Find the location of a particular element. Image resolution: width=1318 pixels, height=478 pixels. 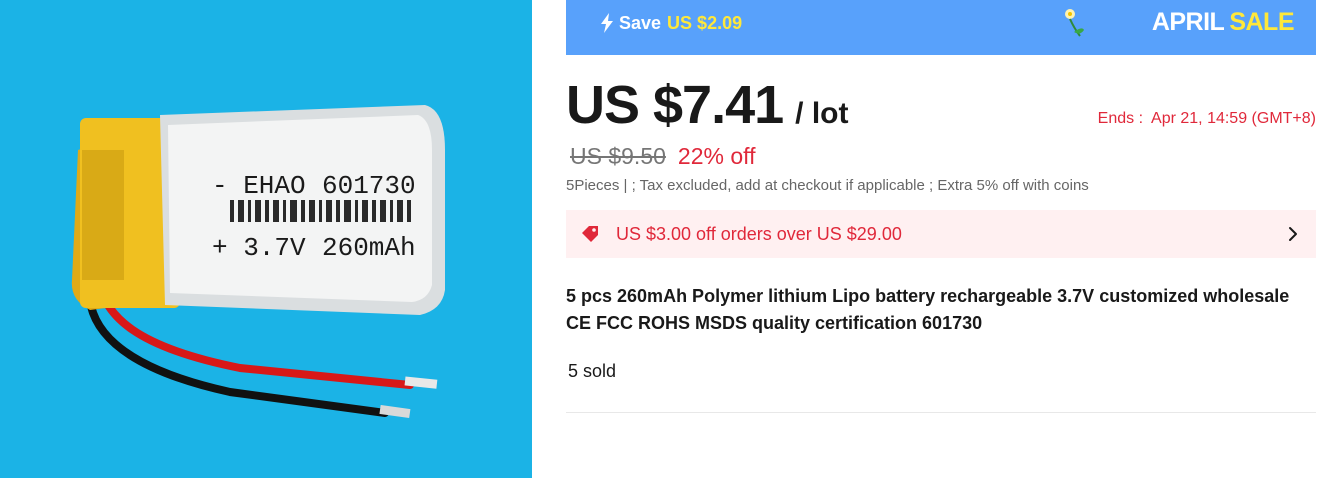

chevron-right-icon is located at coordinates (1293, 234).